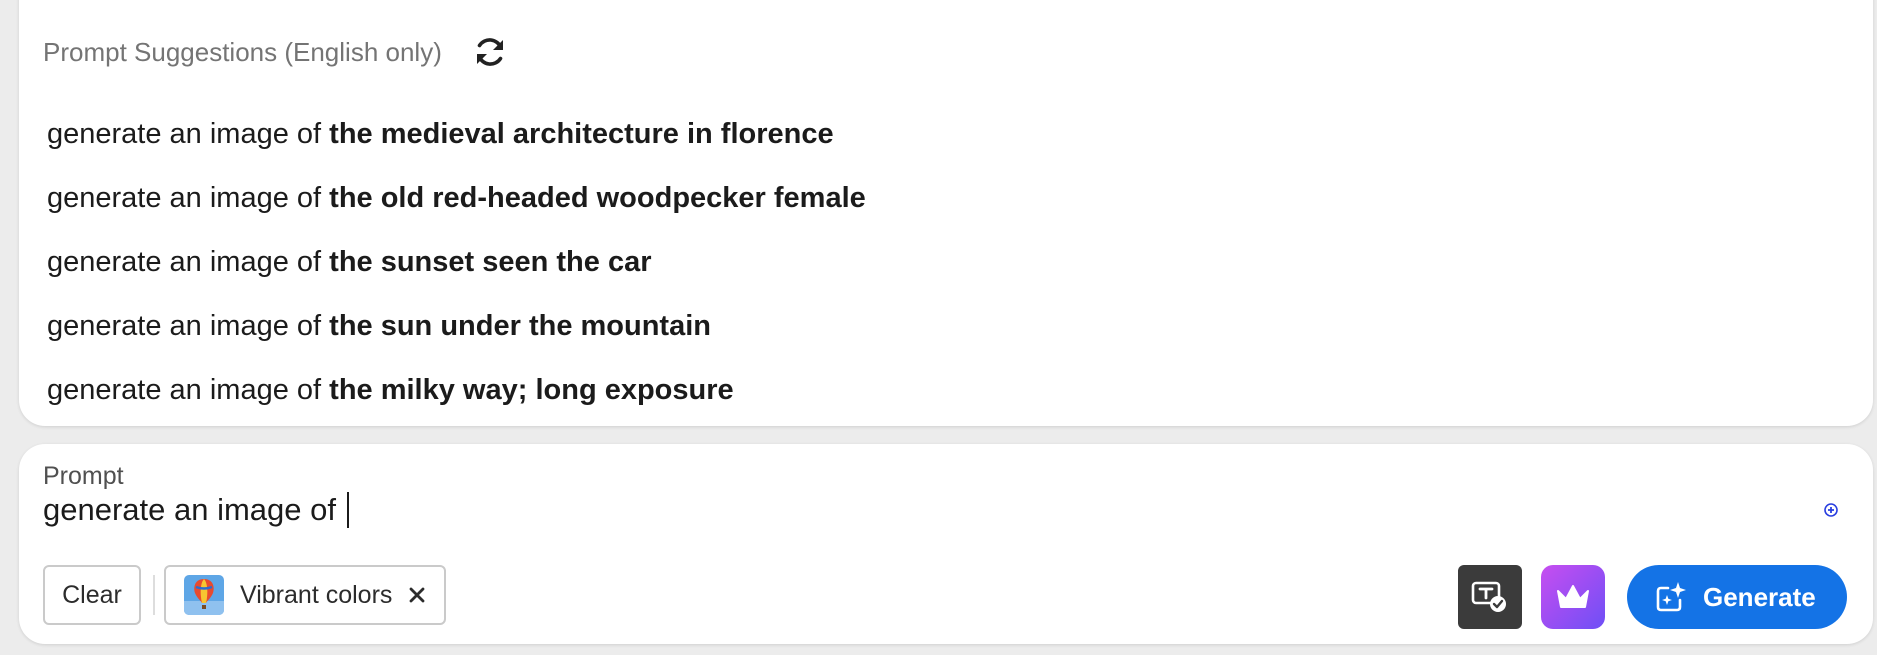 Image resolution: width=1877 pixels, height=655 pixels. What do you see at coordinates (204, 595) in the screenshot?
I see `hot-air-balloon-thumbnail` at bounding box center [204, 595].